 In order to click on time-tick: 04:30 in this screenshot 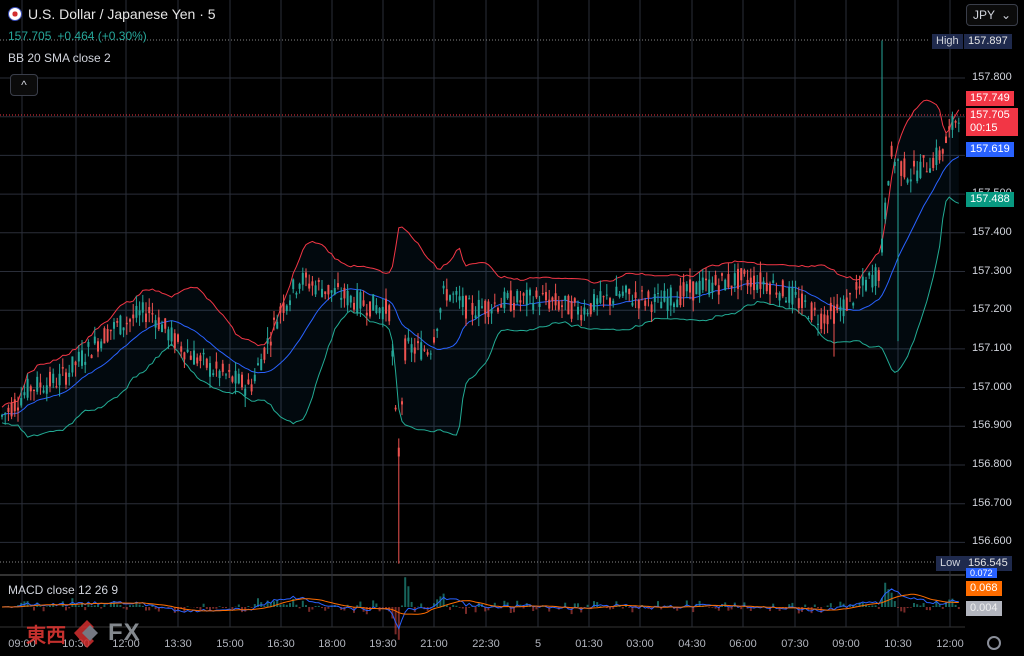, I will do `click(692, 644)`.